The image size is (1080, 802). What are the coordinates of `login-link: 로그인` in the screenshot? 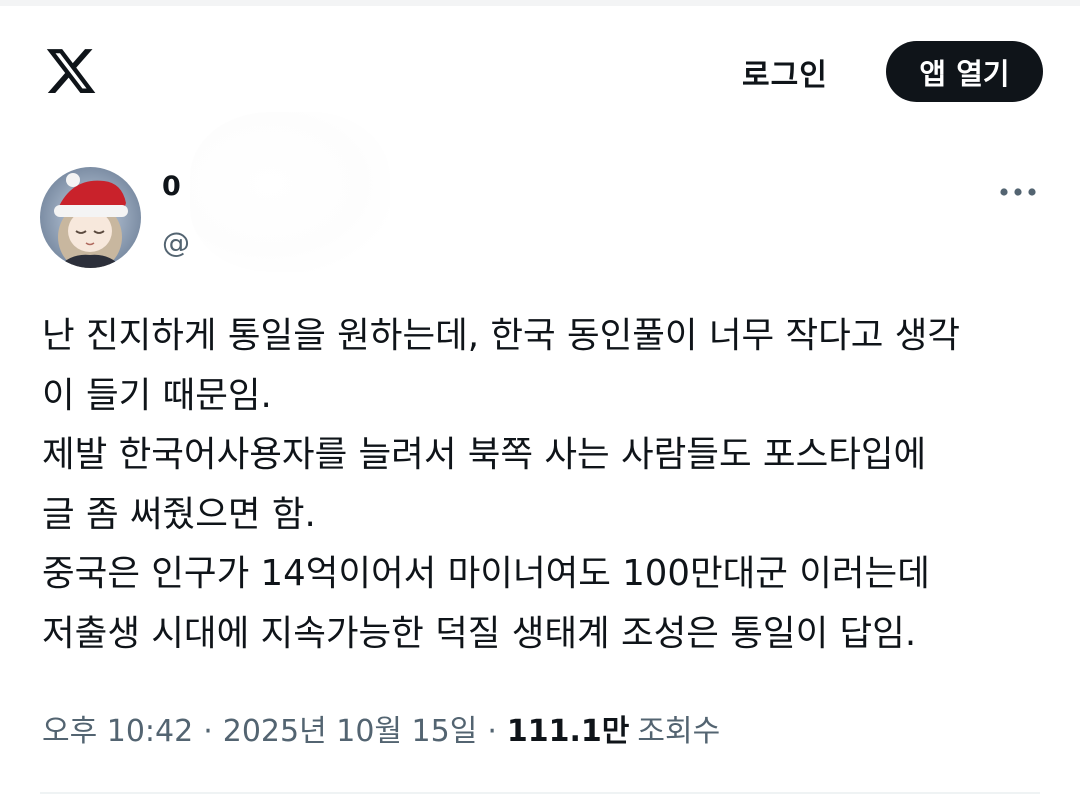 It's located at (785, 72).